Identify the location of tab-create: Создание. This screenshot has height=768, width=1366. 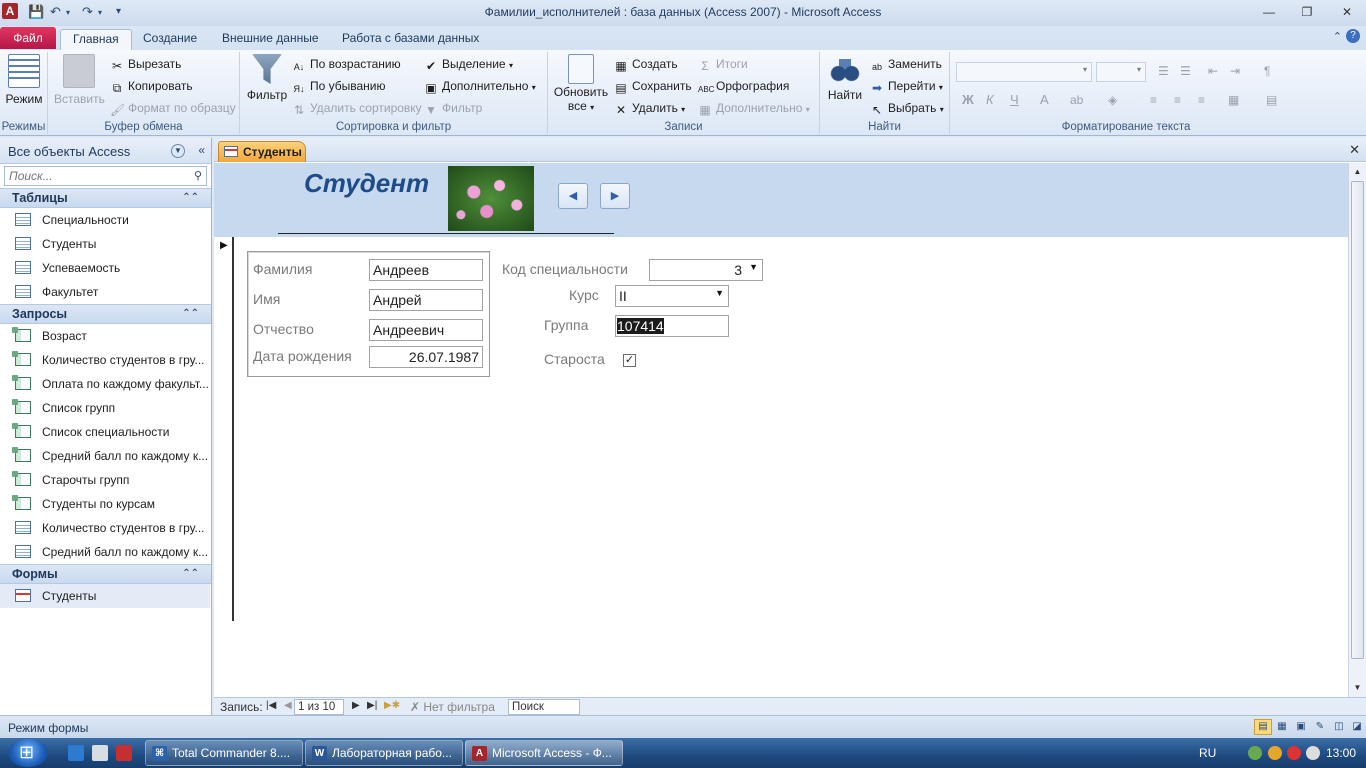
(170, 39).